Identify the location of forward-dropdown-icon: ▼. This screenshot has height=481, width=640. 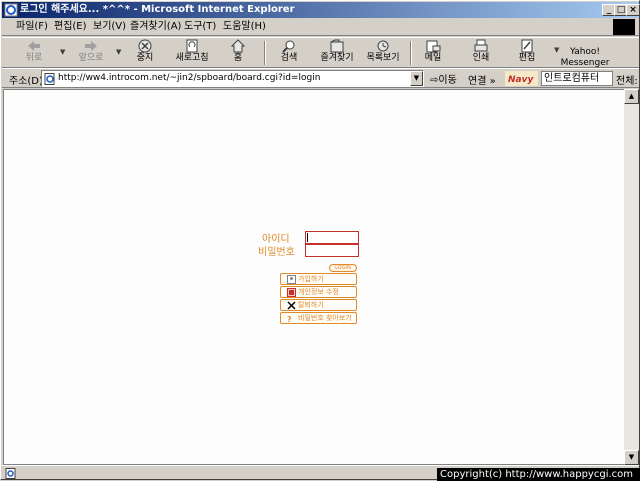
(118, 52).